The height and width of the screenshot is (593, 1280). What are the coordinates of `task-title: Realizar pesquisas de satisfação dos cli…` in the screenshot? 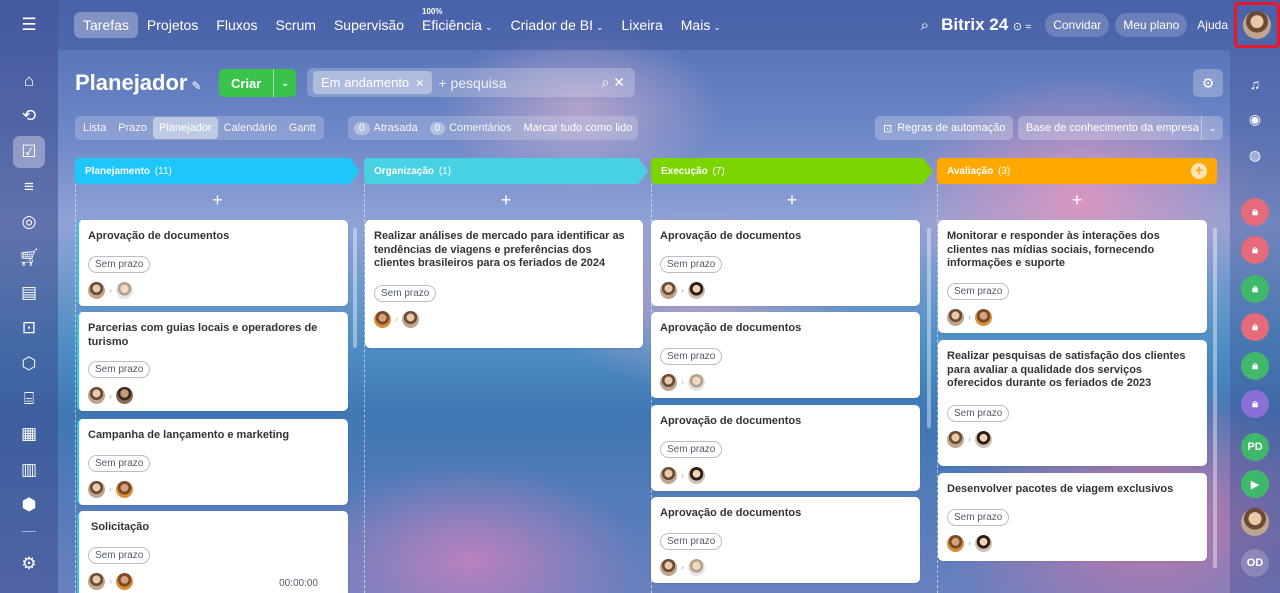 It's located at (1072, 370).